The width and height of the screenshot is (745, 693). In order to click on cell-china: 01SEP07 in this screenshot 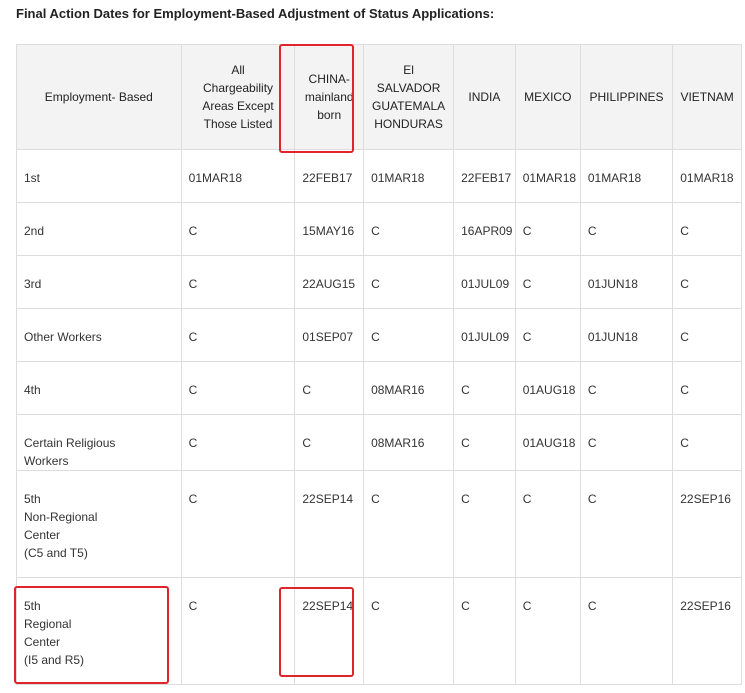, I will do `click(329, 335)`.